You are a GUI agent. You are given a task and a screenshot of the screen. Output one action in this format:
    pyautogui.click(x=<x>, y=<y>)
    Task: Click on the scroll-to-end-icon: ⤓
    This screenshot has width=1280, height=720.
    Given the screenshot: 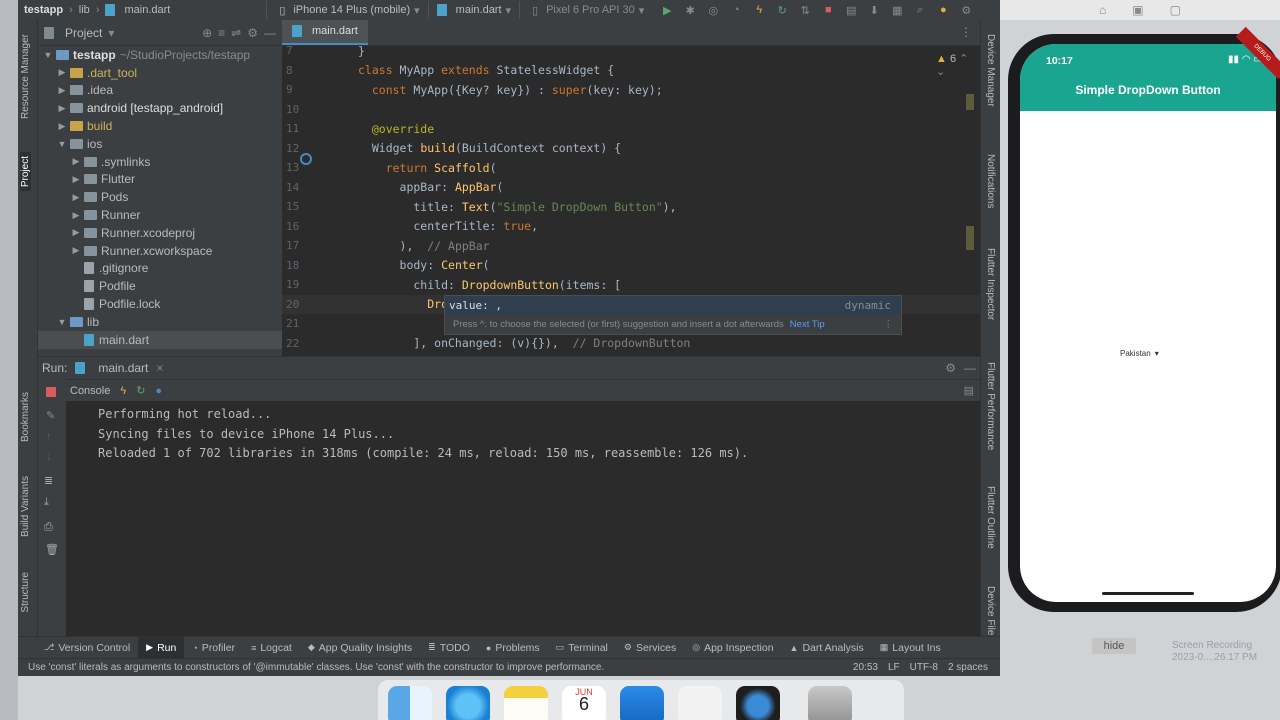 What is the action you would take?
    pyautogui.click(x=46, y=502)
    